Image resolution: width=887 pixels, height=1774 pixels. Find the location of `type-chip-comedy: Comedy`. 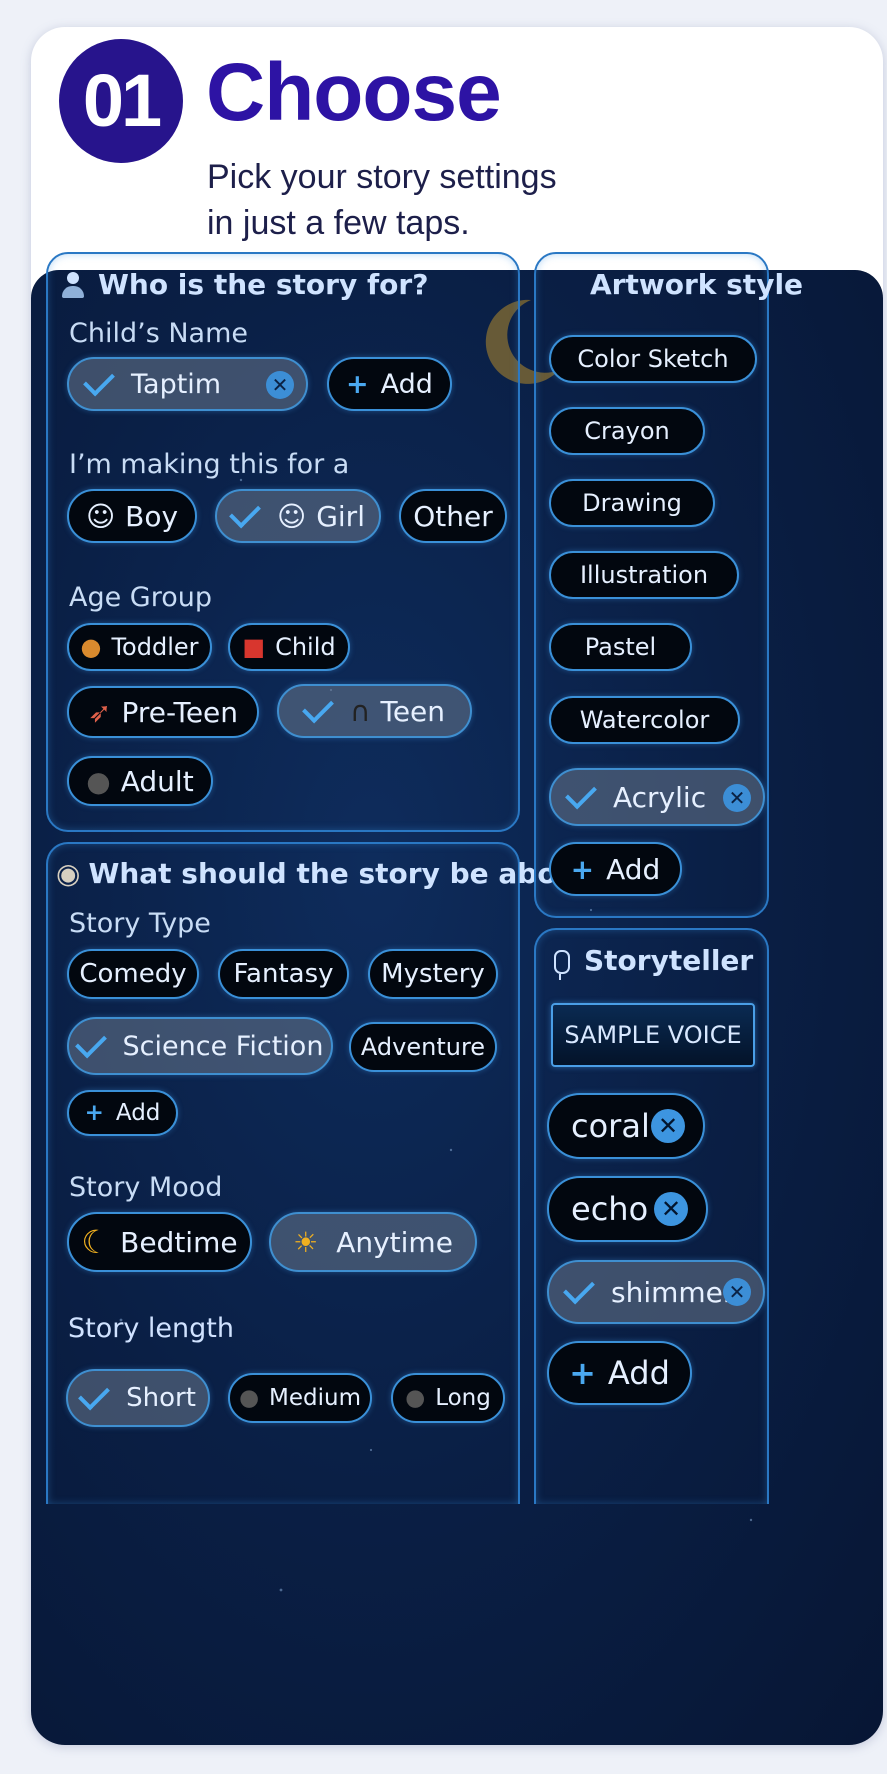

type-chip-comedy: Comedy is located at coordinates (133, 974).